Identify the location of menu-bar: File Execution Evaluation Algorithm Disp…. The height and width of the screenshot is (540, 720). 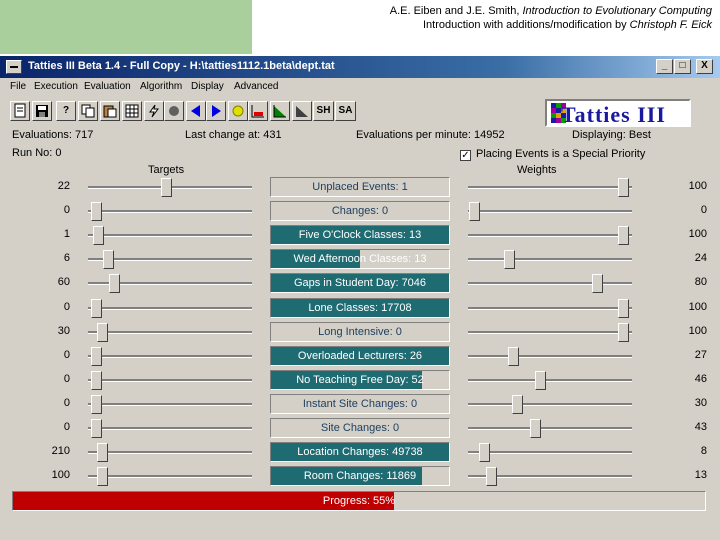
(360, 86).